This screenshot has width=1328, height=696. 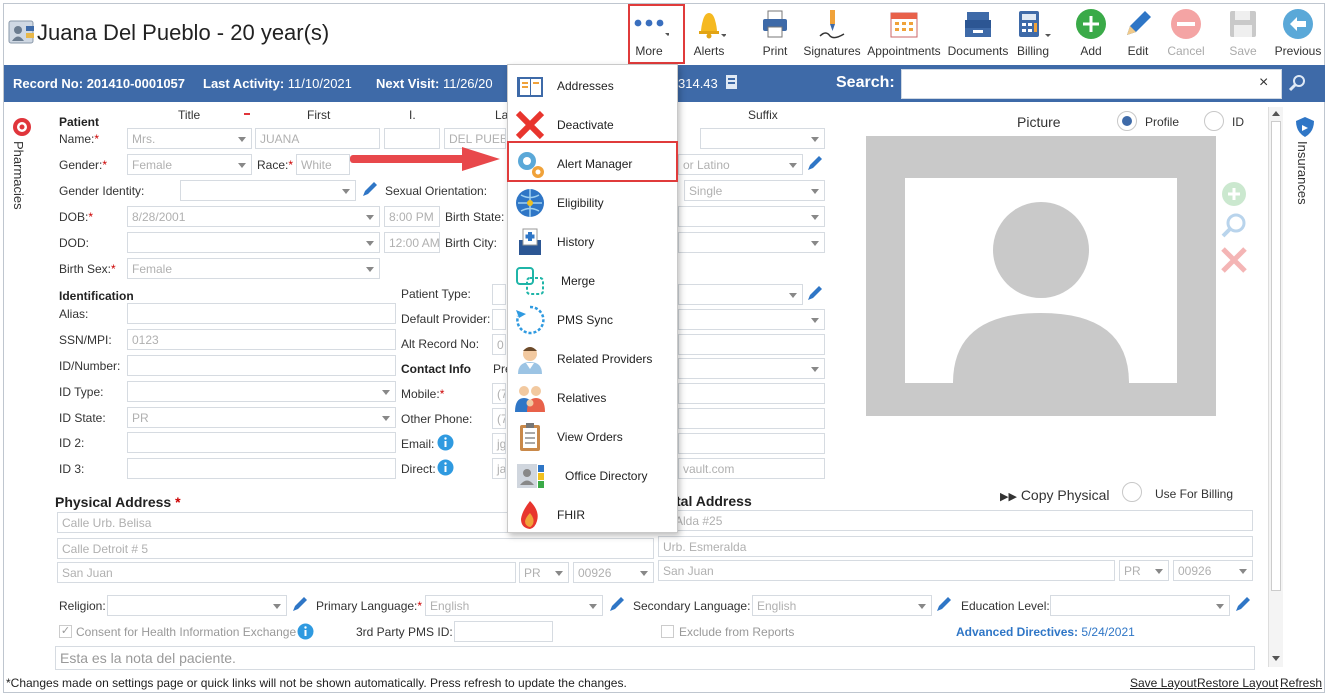 What do you see at coordinates (514, 605) in the screenshot?
I see `primary-language-select: English` at bounding box center [514, 605].